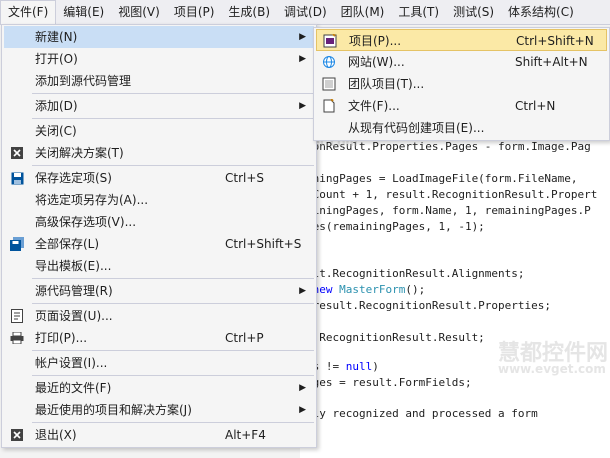 Image resolution: width=610 pixels, height=458 pixels. Describe the element at coordinates (372, 289) in the screenshot. I see `code-type: MasterForm` at that location.